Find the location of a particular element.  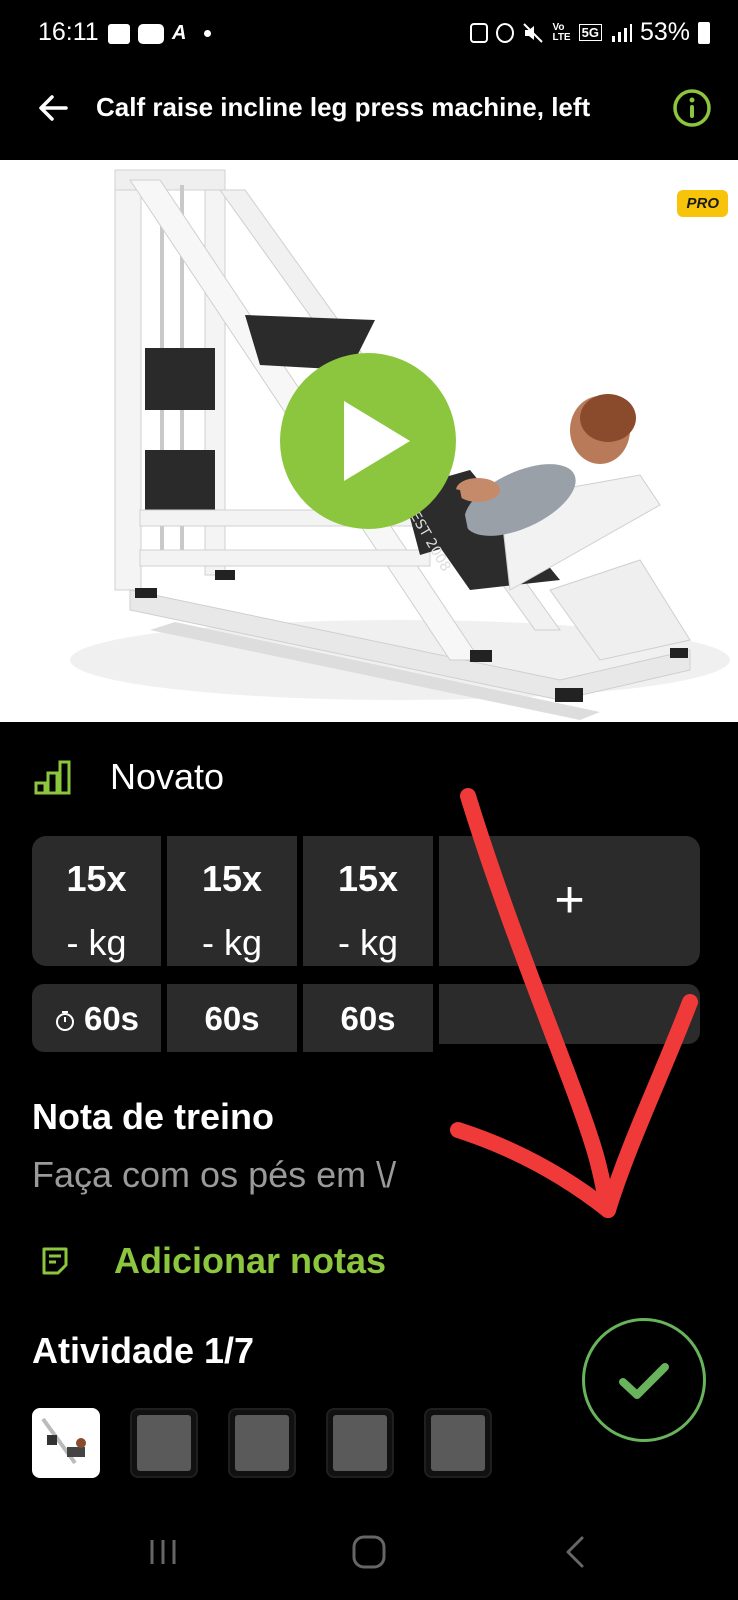

network-5g-label: 5G is located at coordinates (590, 32).